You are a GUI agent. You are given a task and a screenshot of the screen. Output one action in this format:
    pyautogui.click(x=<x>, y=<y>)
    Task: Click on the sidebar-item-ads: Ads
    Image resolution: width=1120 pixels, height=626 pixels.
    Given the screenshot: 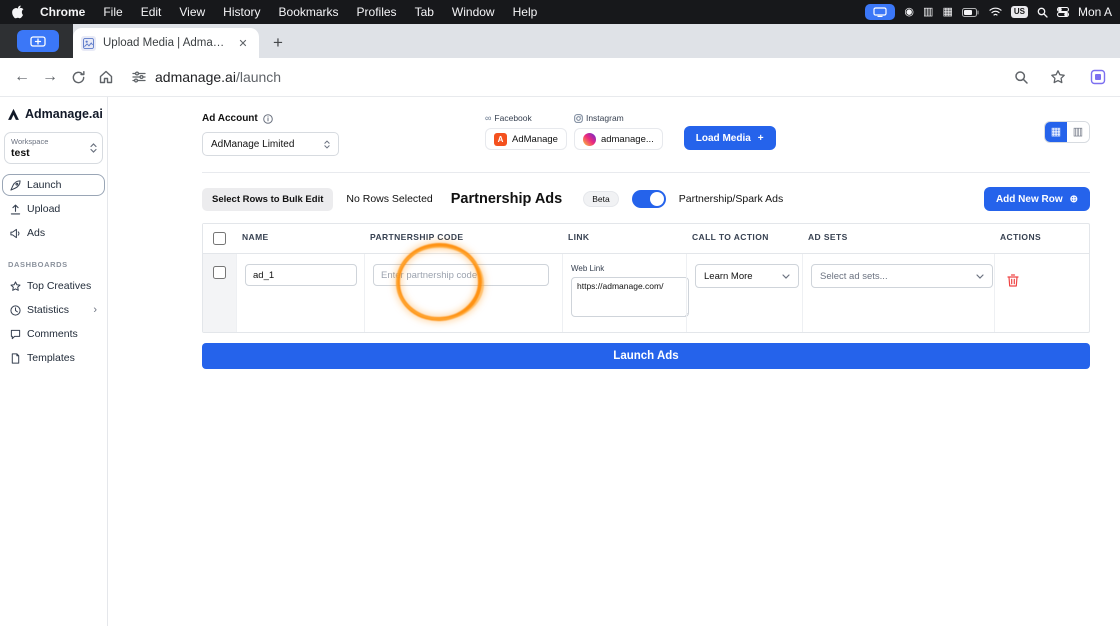 What is the action you would take?
    pyautogui.click(x=53, y=233)
    